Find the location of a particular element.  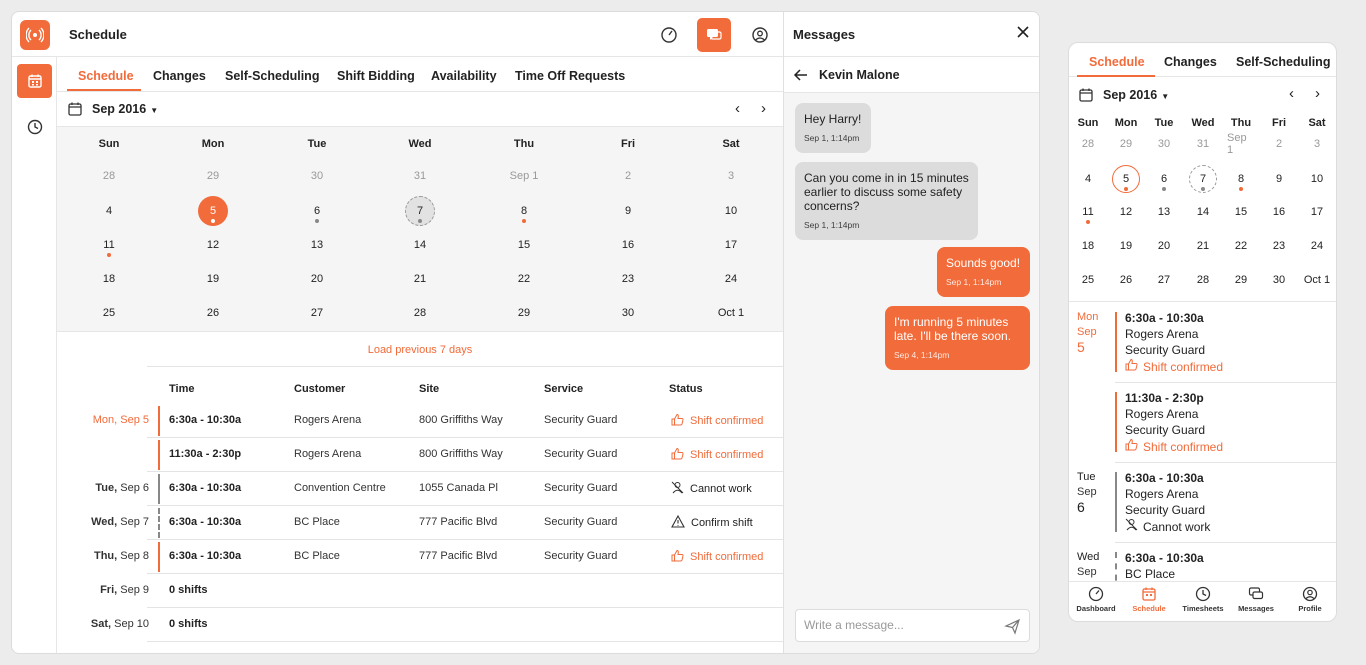

tab-changes: Changes is located at coordinates (179, 76).